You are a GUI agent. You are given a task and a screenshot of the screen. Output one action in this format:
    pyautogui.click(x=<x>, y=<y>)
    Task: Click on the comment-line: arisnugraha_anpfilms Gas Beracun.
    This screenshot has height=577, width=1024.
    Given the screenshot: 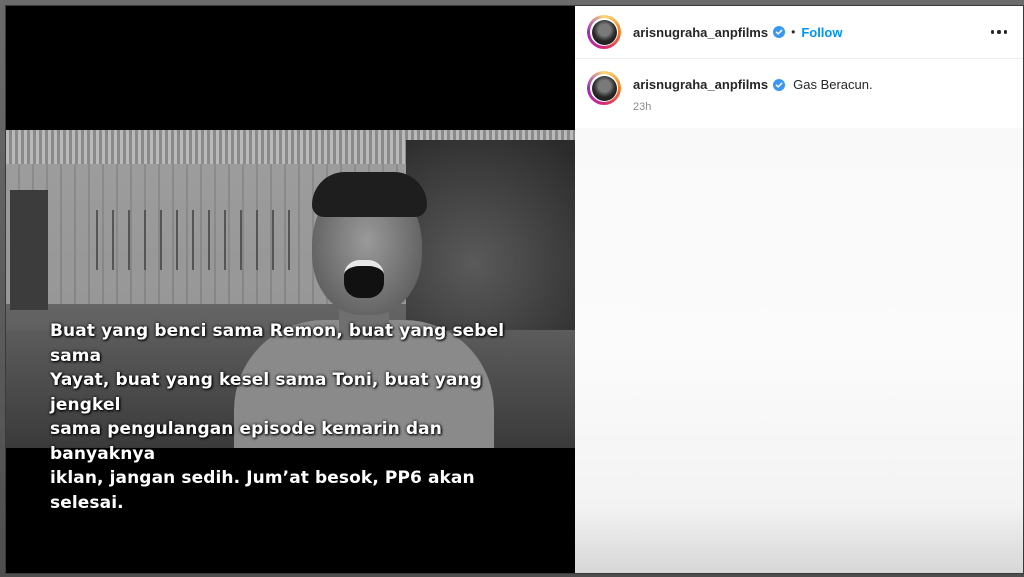 What is the action you would take?
    pyautogui.click(x=753, y=84)
    